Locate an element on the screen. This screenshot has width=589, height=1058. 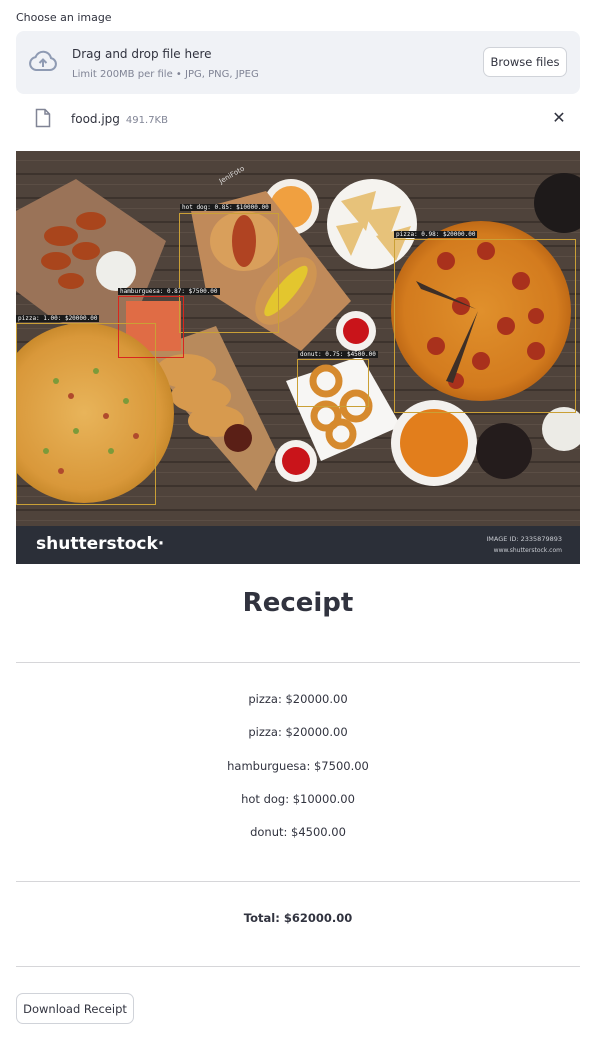
receipt-item: hamburguesa: $7500.00 is located at coordinates (298, 766).